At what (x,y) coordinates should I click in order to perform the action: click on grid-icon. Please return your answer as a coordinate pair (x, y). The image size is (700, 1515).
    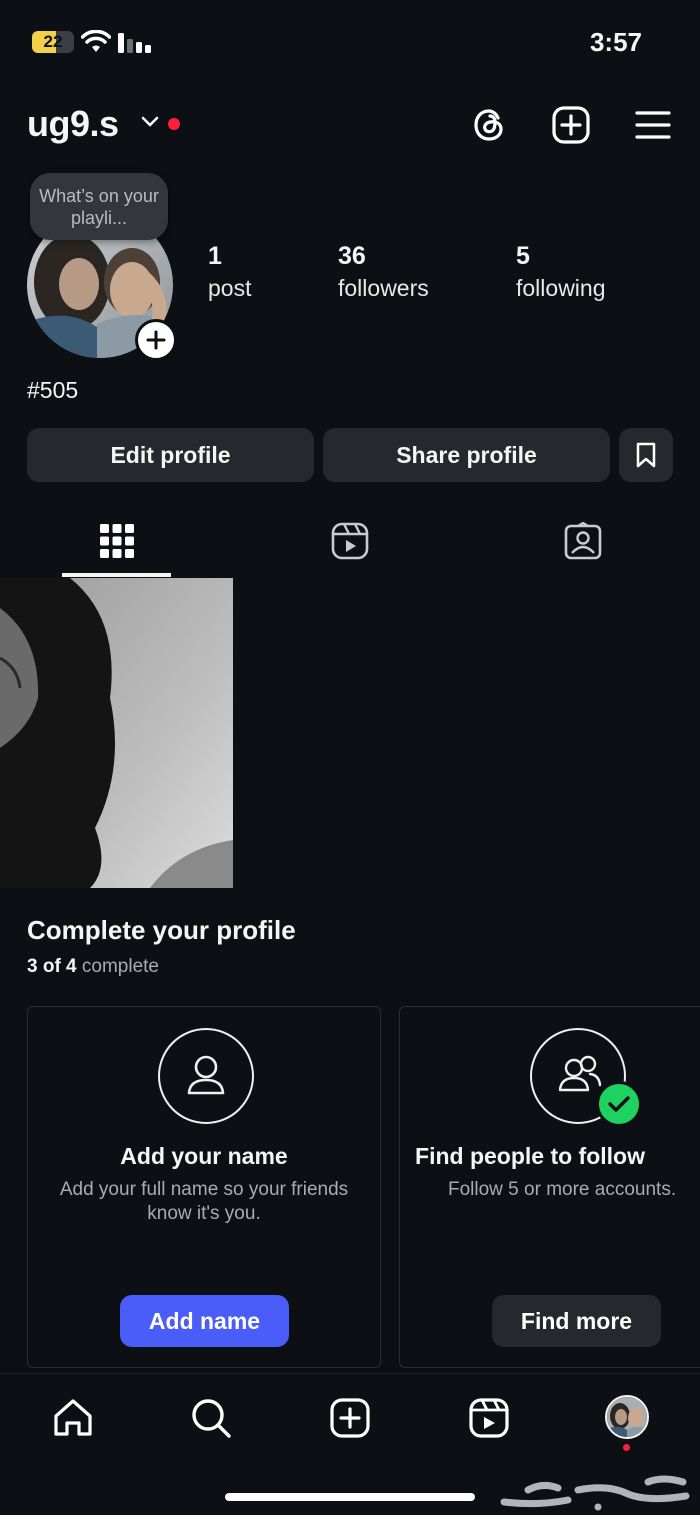
    Looking at the image, I should click on (116, 541).